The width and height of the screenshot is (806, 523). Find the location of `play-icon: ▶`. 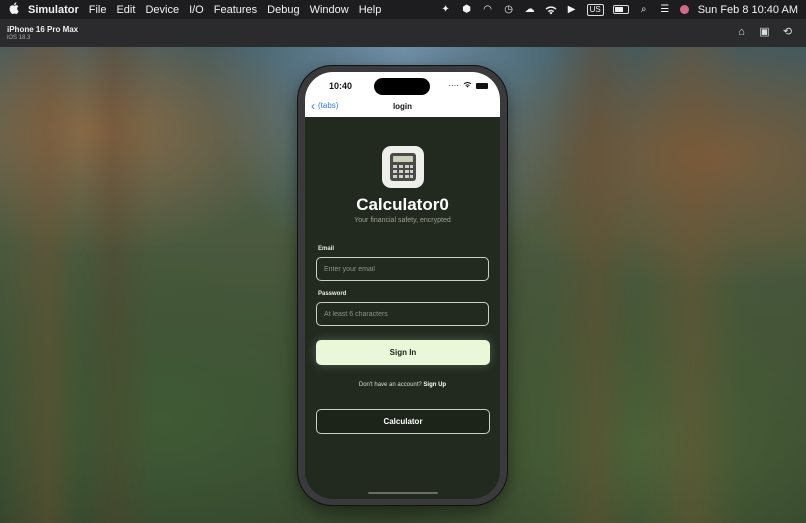

play-icon: ▶ is located at coordinates (572, 10).